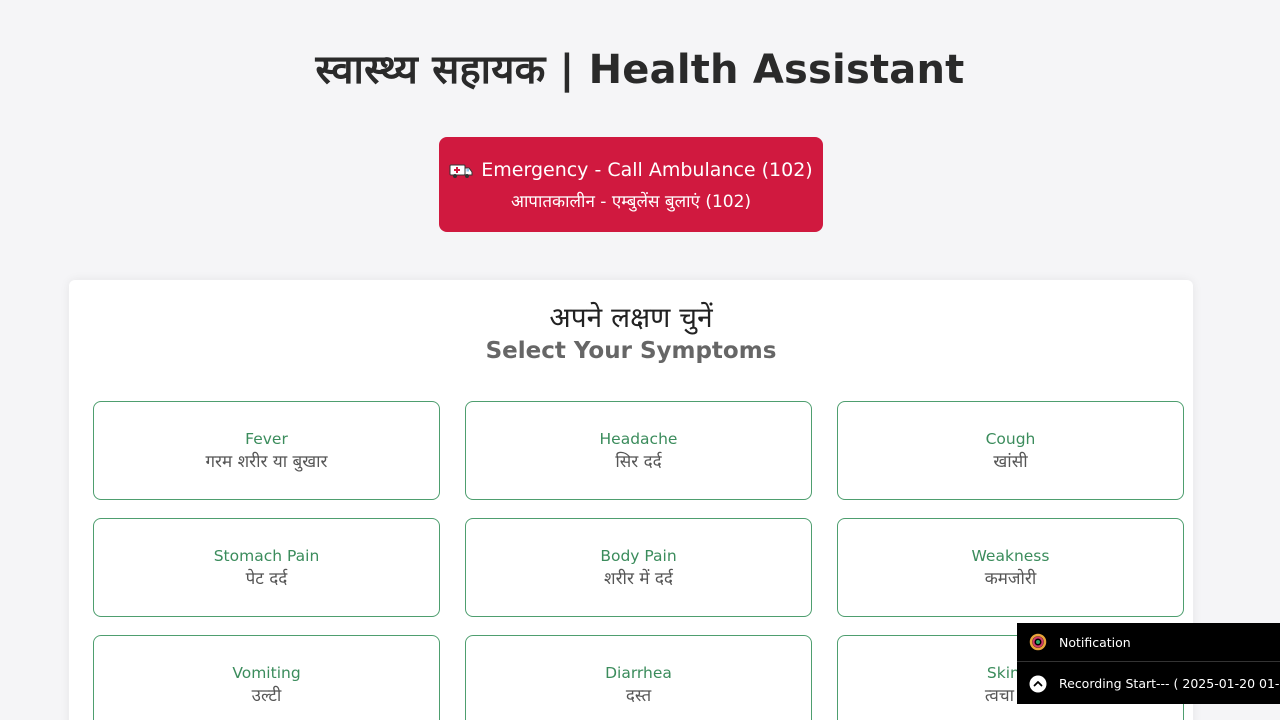 The width and height of the screenshot is (1280, 720). I want to click on notification-message-row: Recording Start--- ( 2025-01-20 01-11-5, so click(1148, 683).